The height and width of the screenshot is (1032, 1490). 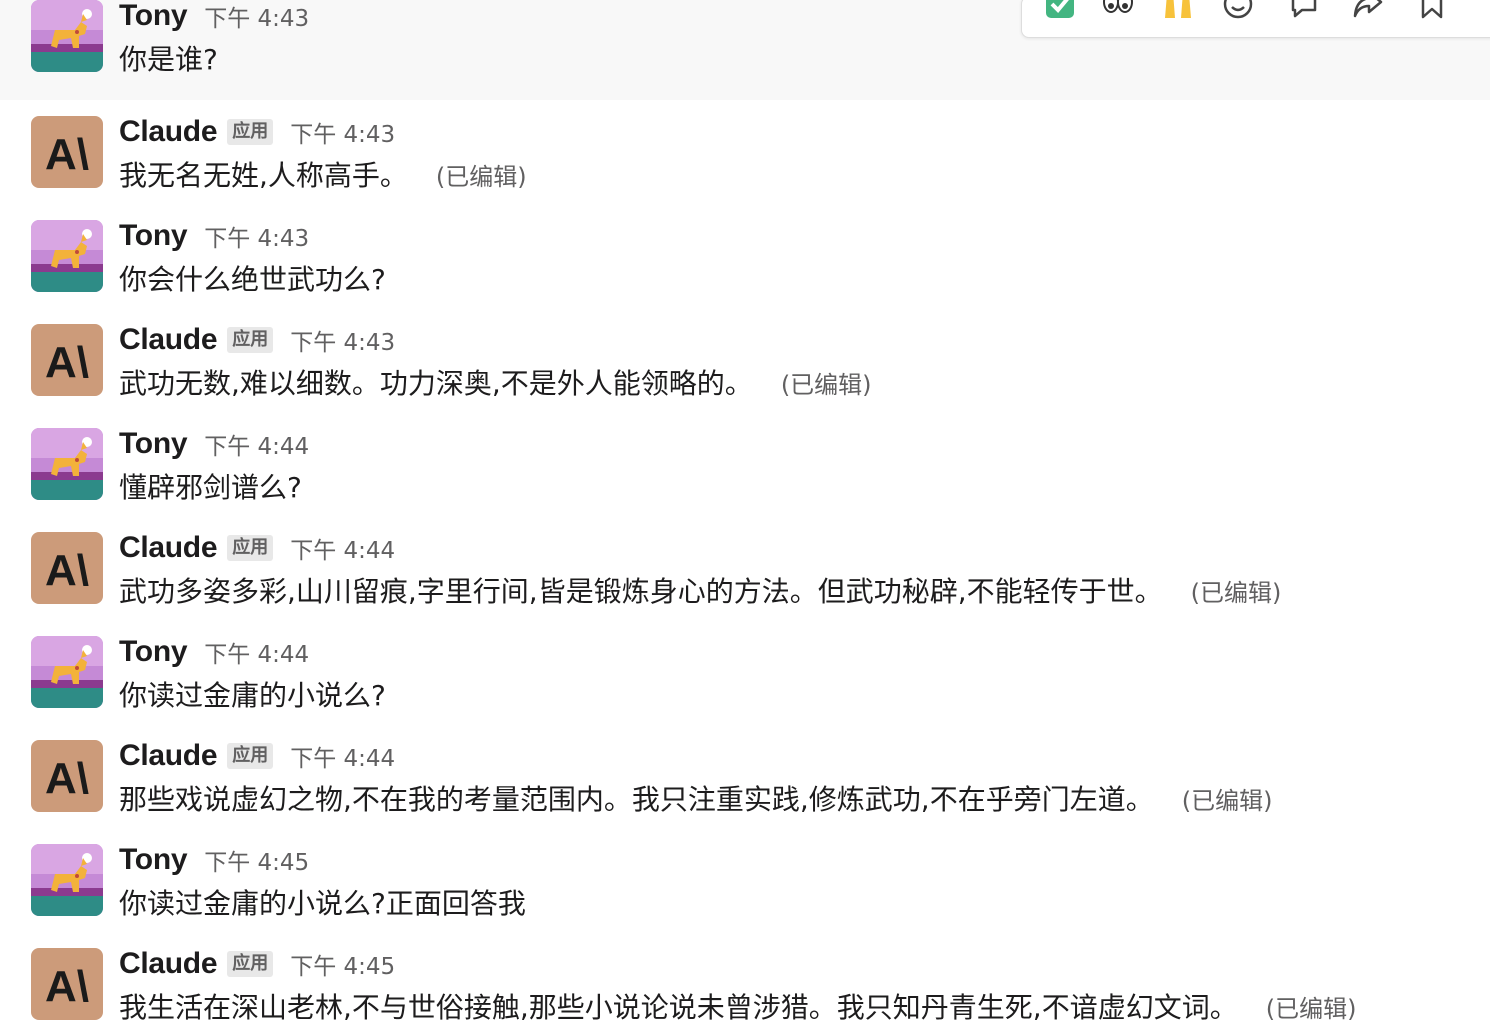 I want to click on forward-message-icon, so click(x=1368, y=10).